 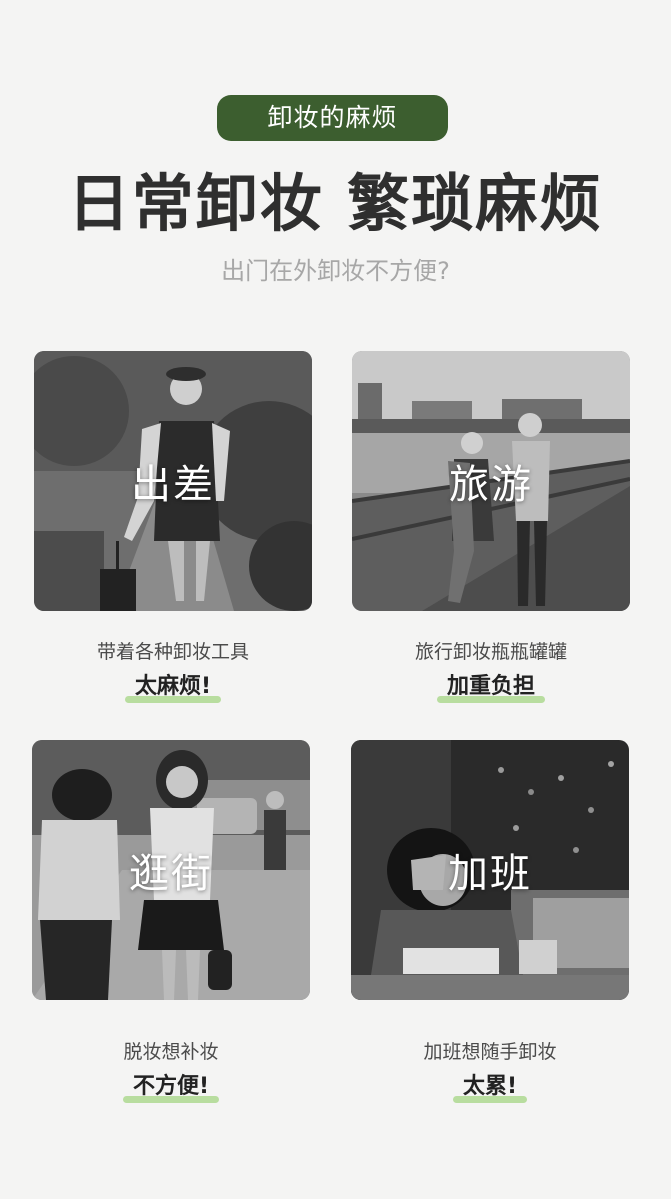 I want to click on card-emphasis-wrap: 太麻烦!, so click(x=173, y=687).